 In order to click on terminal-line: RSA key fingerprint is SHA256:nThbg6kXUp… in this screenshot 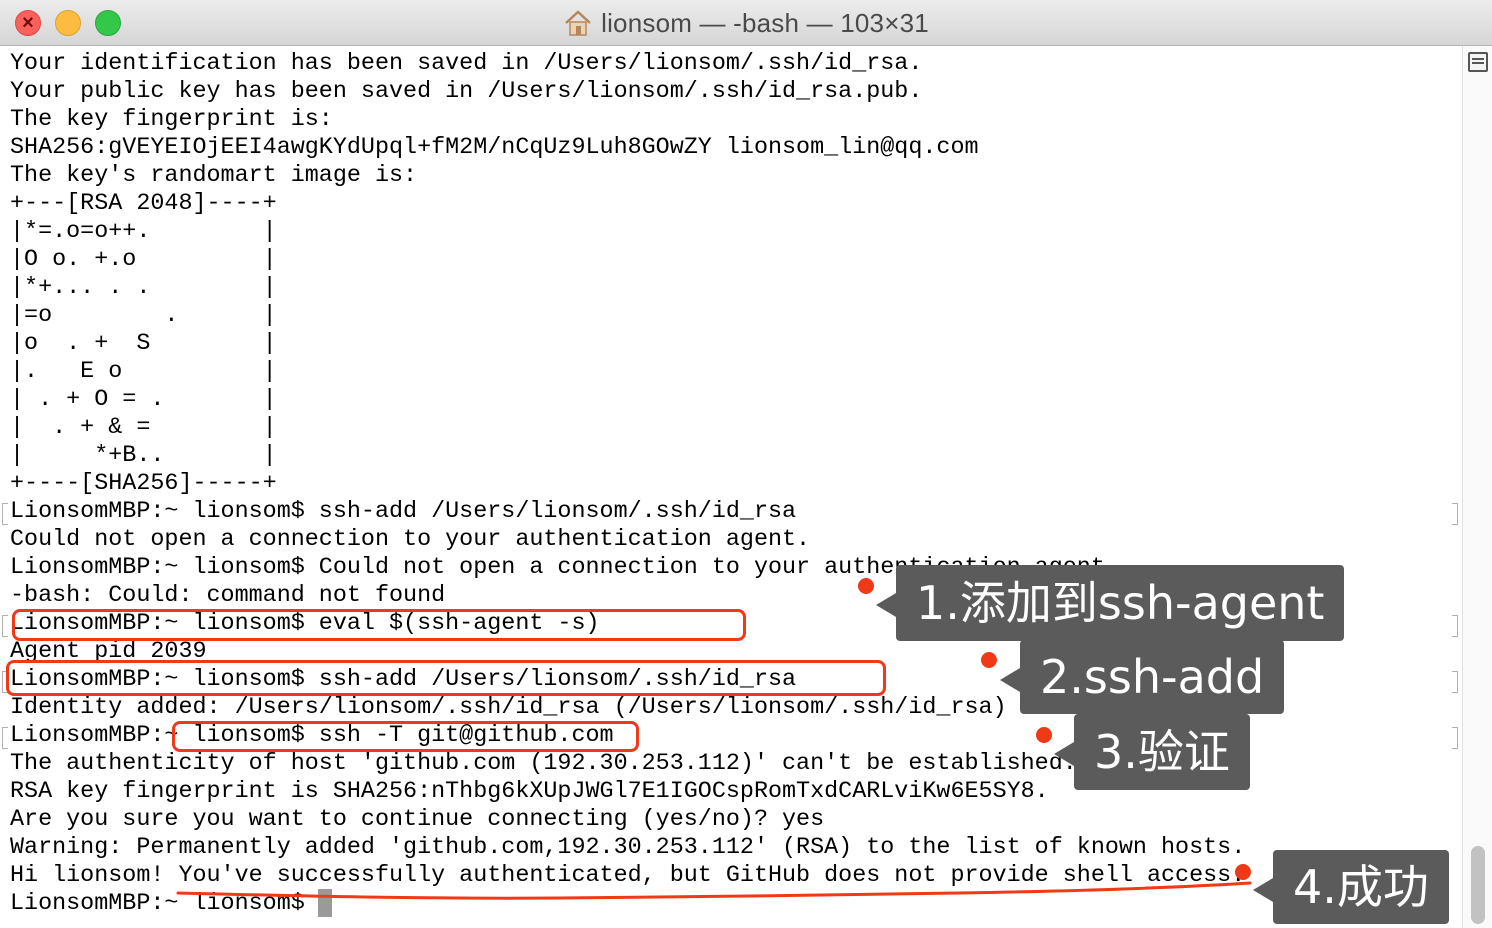, I will do `click(529, 792)`.